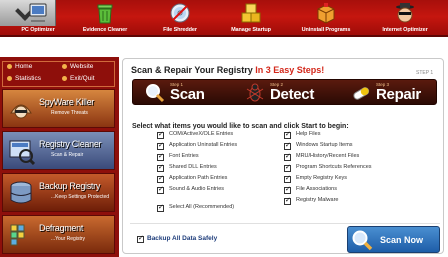 Image resolution: width=448 pixels, height=257 pixels. I want to click on pill-icon, so click(361, 93).